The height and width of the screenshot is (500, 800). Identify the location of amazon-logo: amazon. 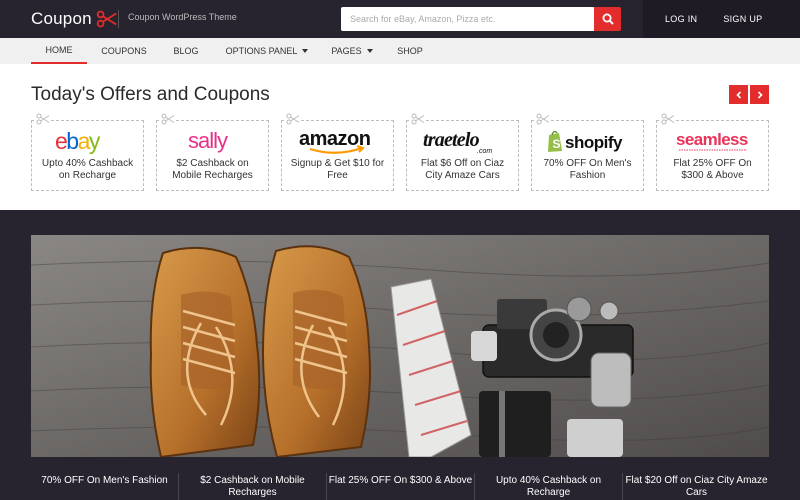
(337, 141).